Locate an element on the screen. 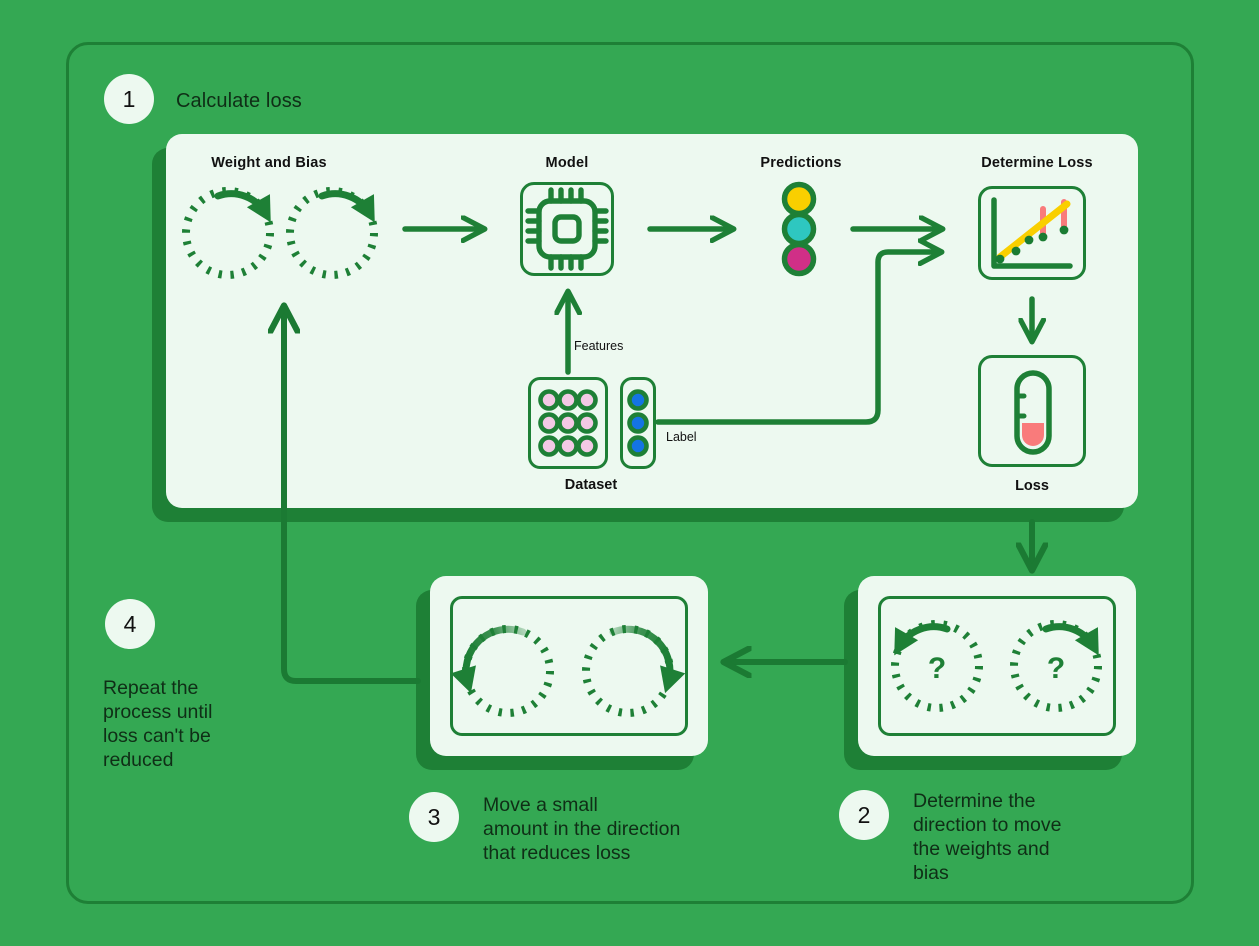  step-1-title: Calculate loss is located at coordinates (239, 101).